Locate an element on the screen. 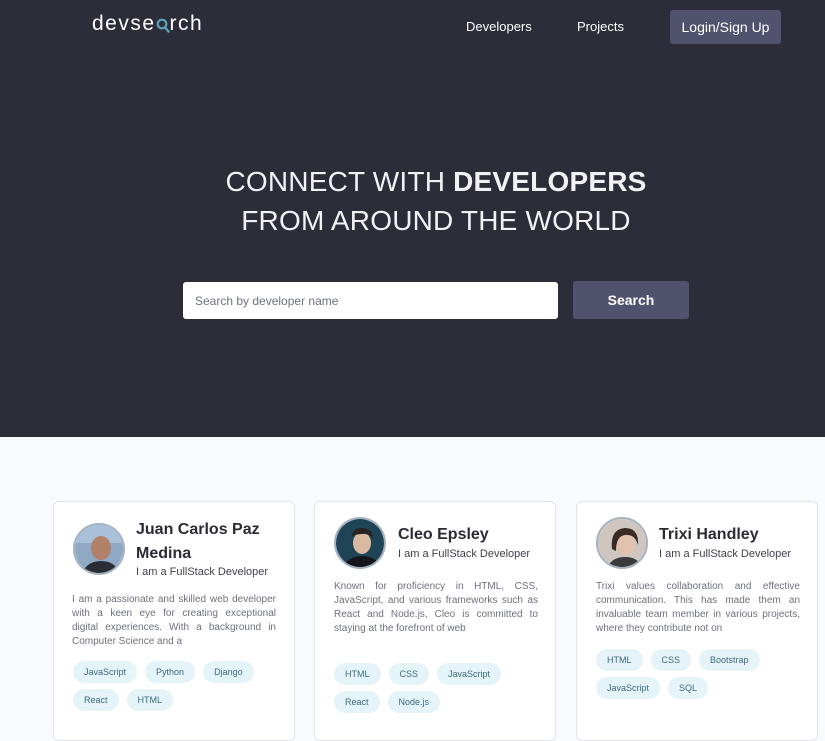 This screenshot has width=825, height=741. search-button: Search is located at coordinates (631, 300).